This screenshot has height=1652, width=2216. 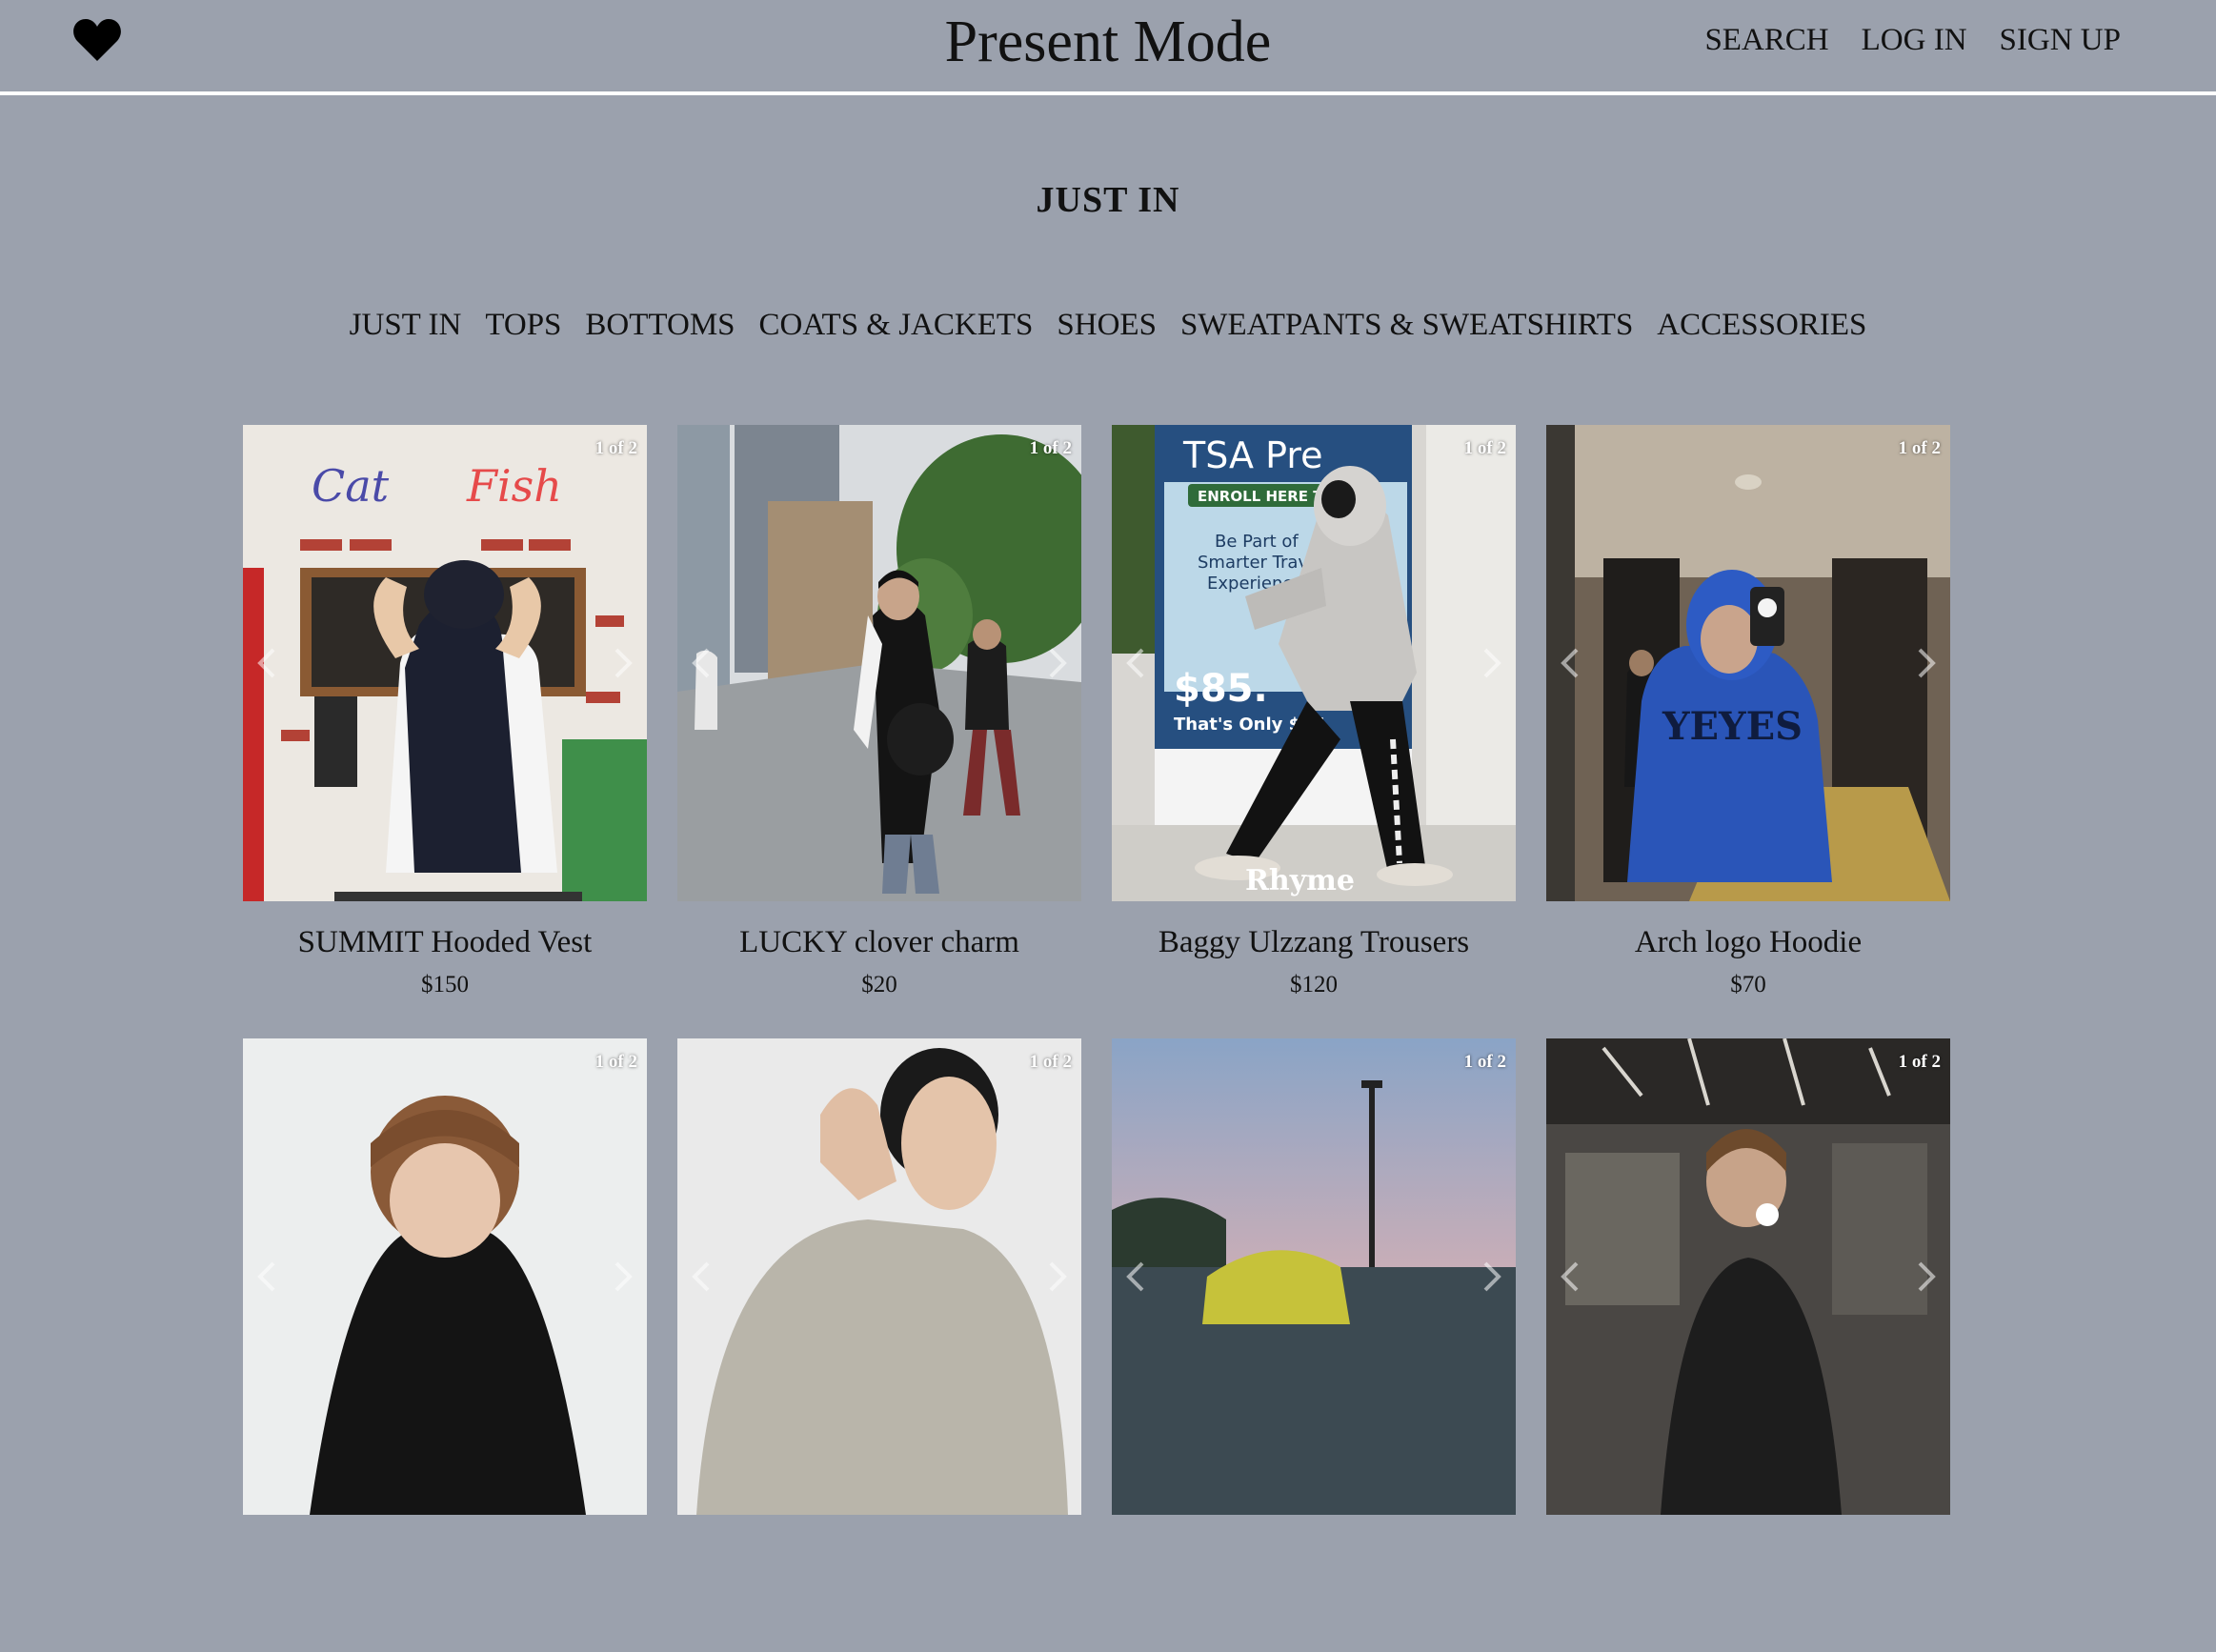 I want to click on site-title: Present Mode, so click(x=1108, y=42).